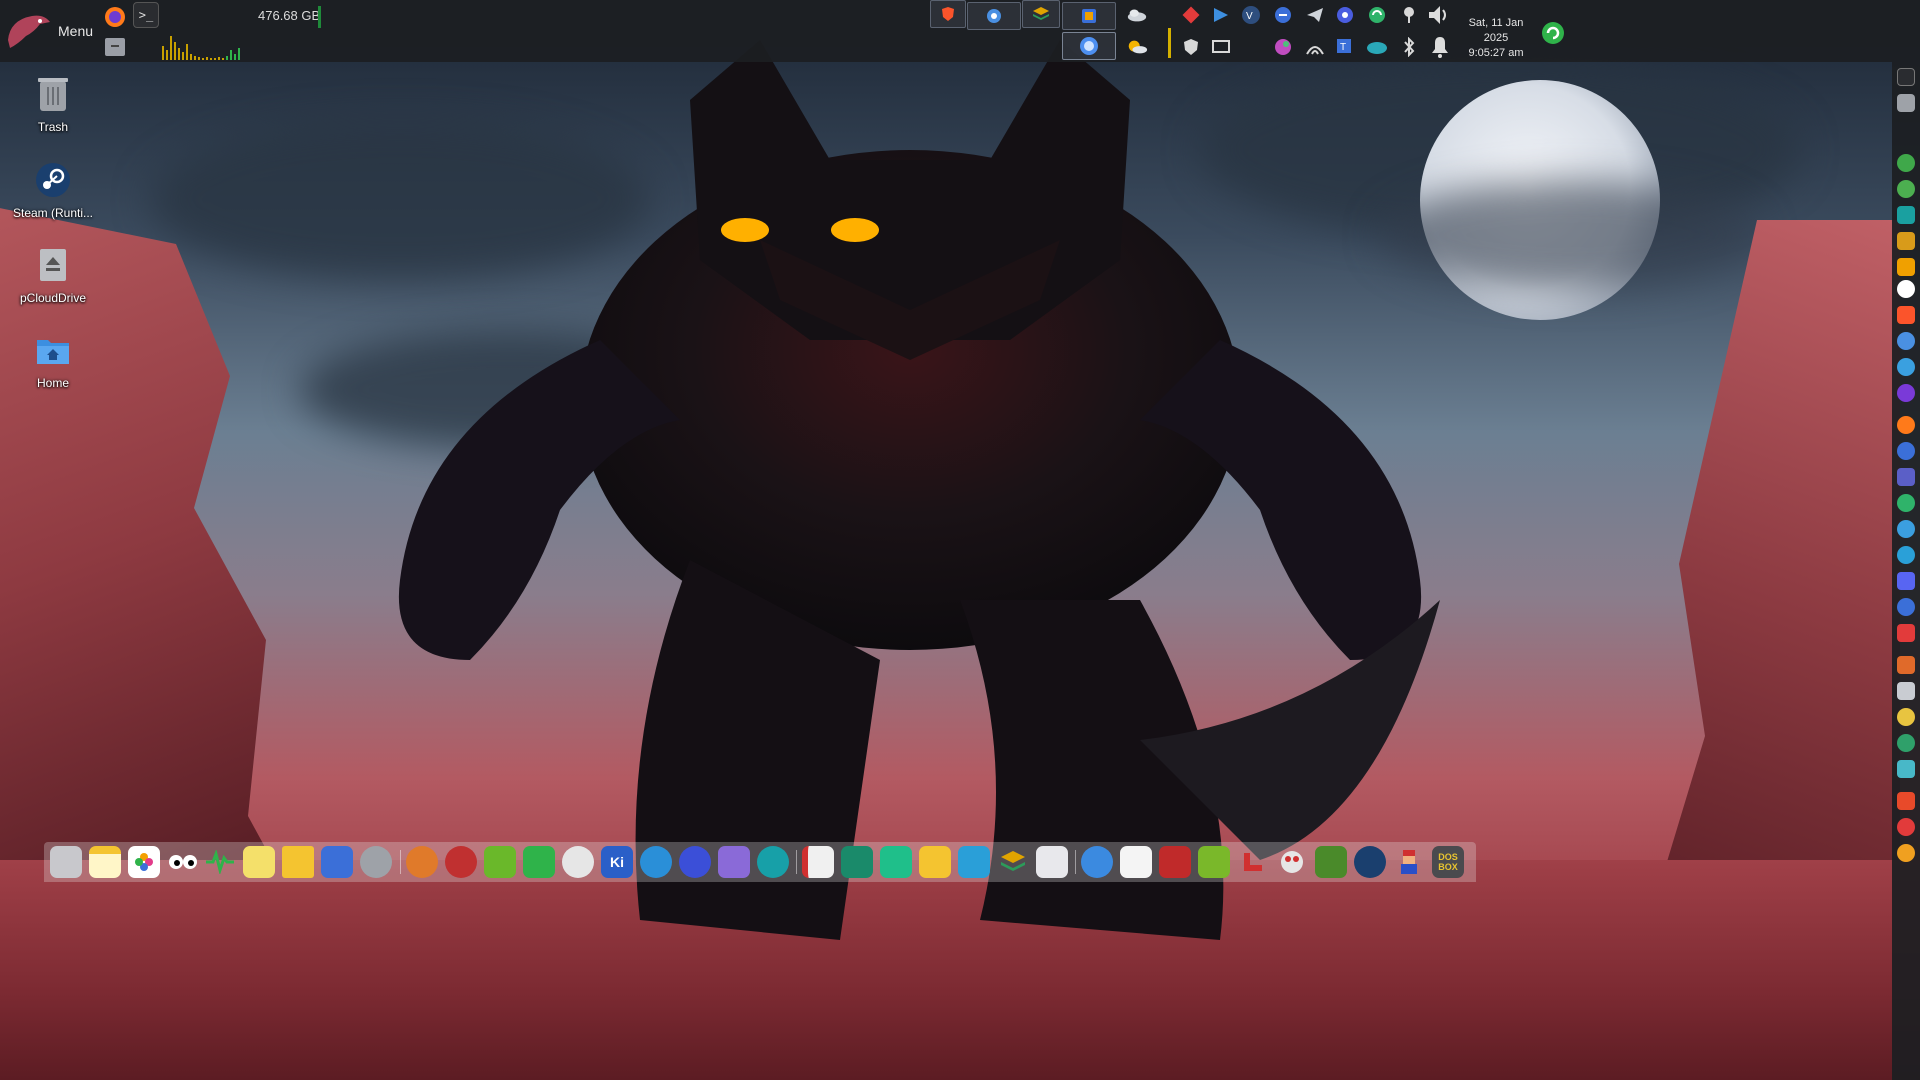 This screenshot has height=1080, width=1920. What do you see at coordinates (53, 360) in the screenshot?
I see `desktop-icon-home: Home` at bounding box center [53, 360].